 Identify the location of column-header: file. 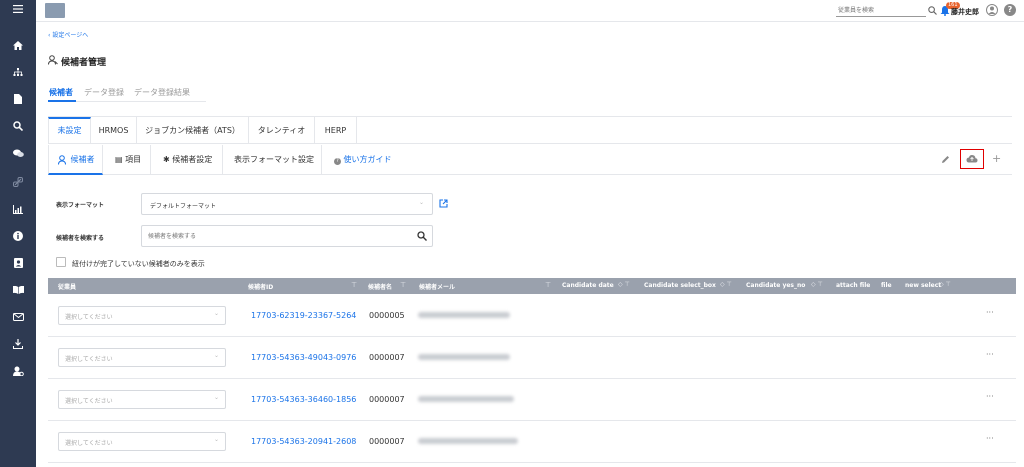
(886, 285).